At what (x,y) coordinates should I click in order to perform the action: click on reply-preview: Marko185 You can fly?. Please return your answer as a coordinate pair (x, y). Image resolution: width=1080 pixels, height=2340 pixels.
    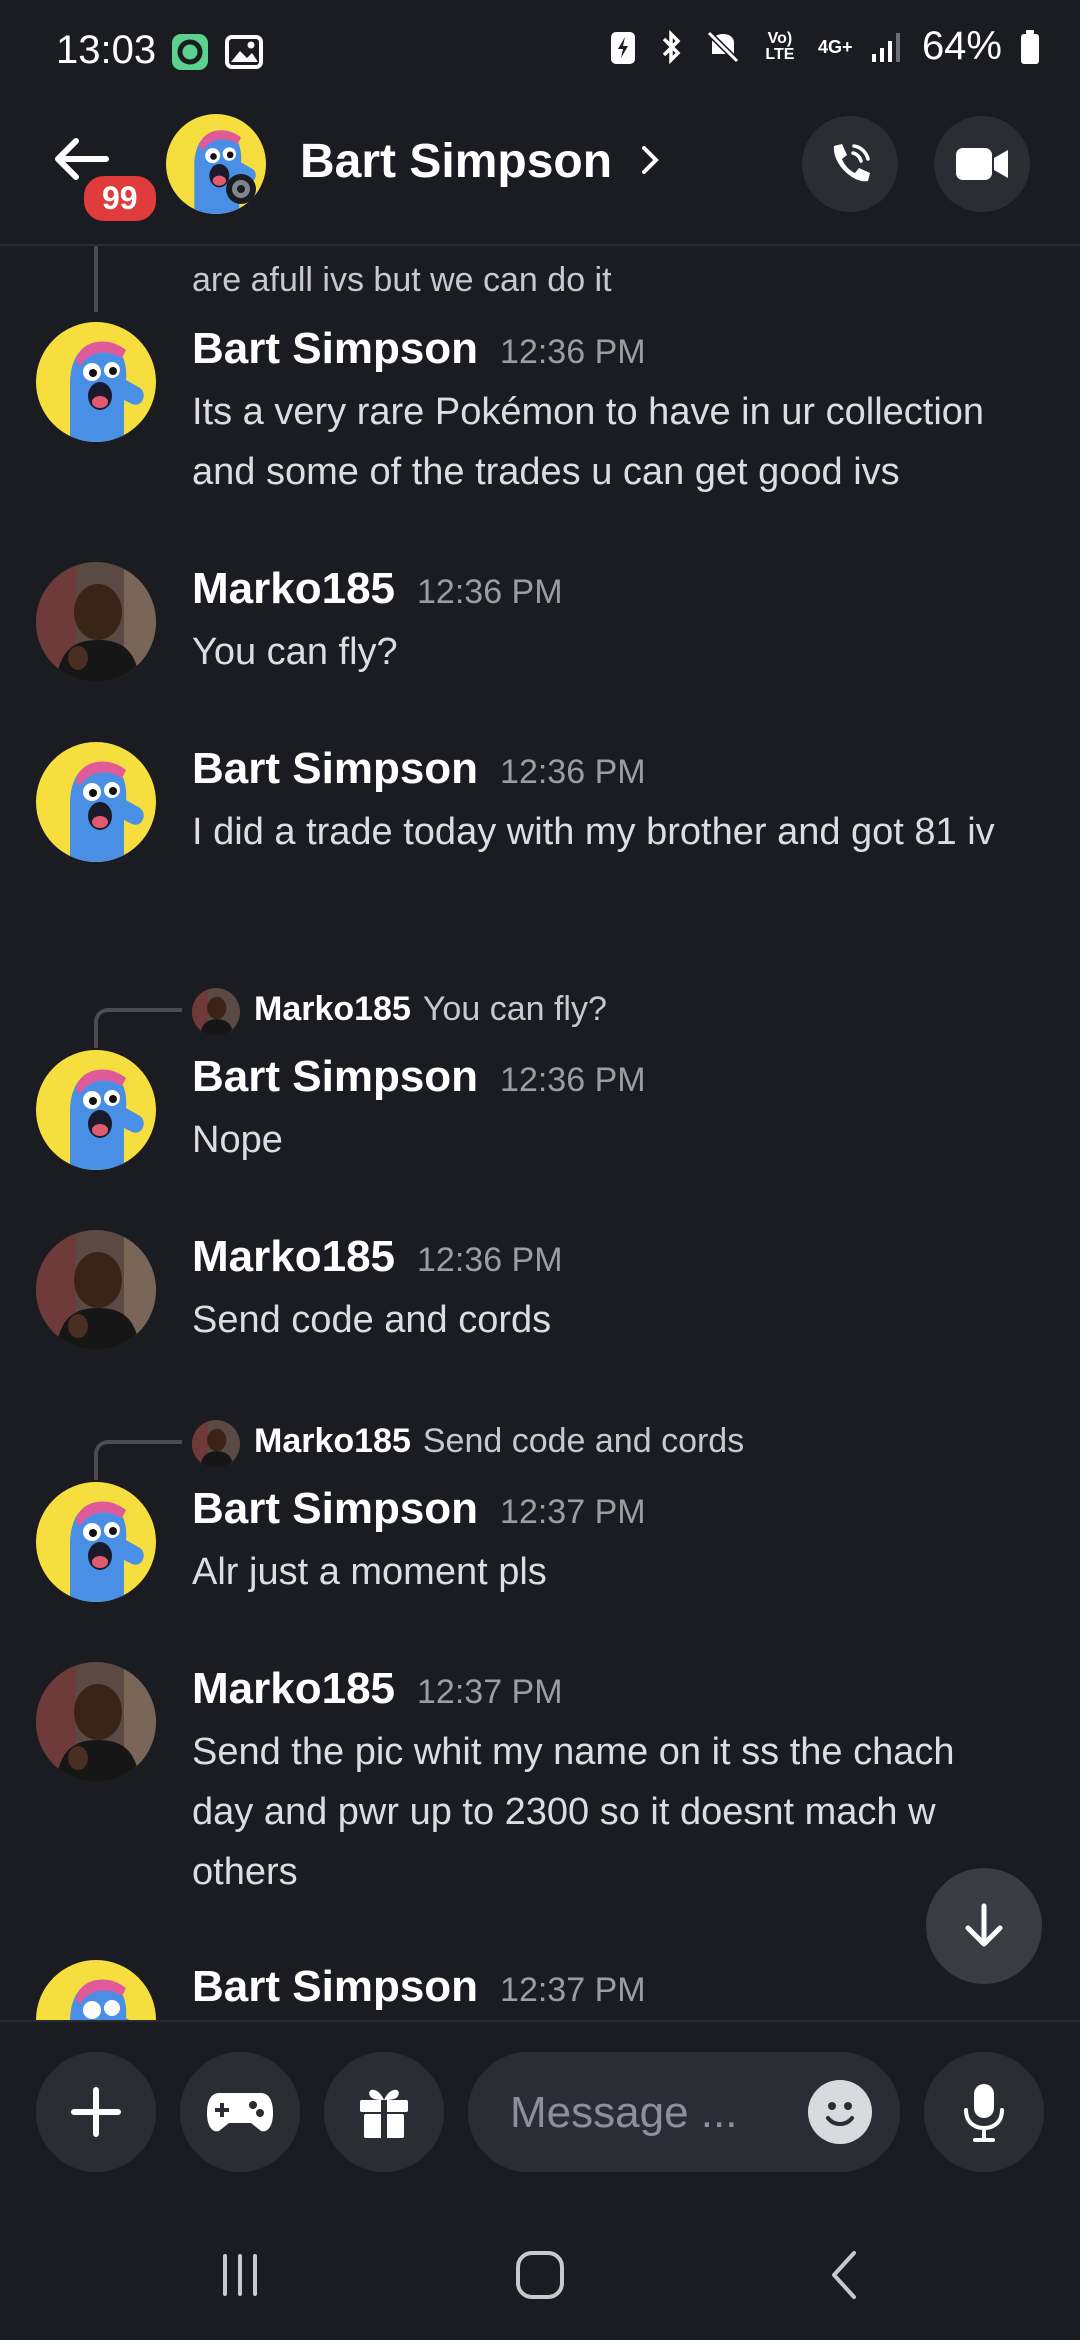
    Looking at the image, I should click on (540, 1013).